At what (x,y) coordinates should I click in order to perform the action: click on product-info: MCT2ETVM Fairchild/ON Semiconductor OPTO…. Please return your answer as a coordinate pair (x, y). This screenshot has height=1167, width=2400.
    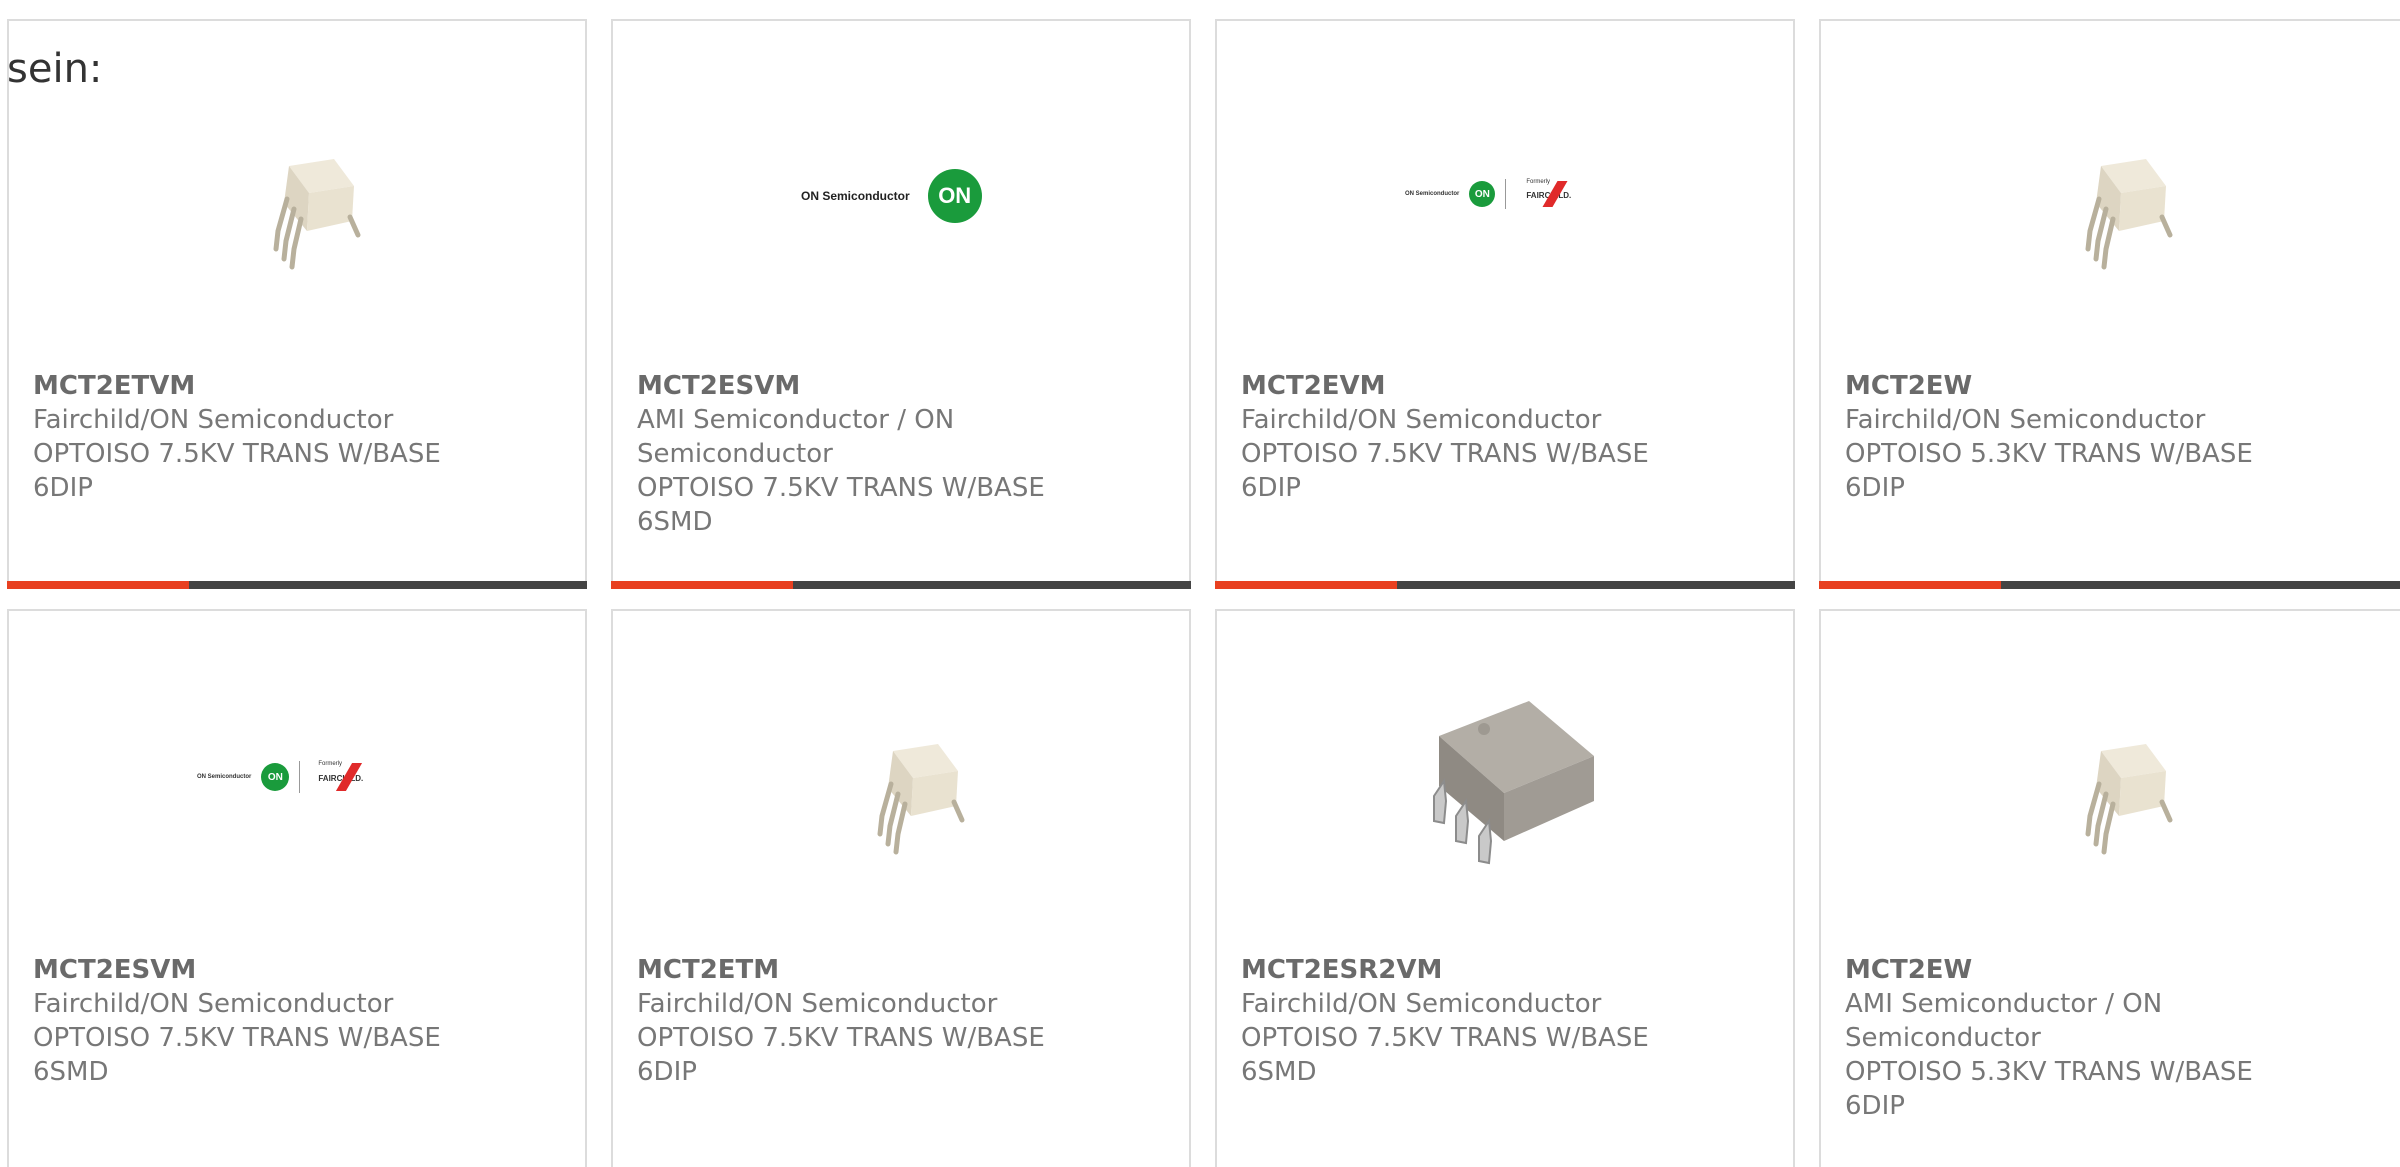
    Looking at the image, I should click on (248, 437).